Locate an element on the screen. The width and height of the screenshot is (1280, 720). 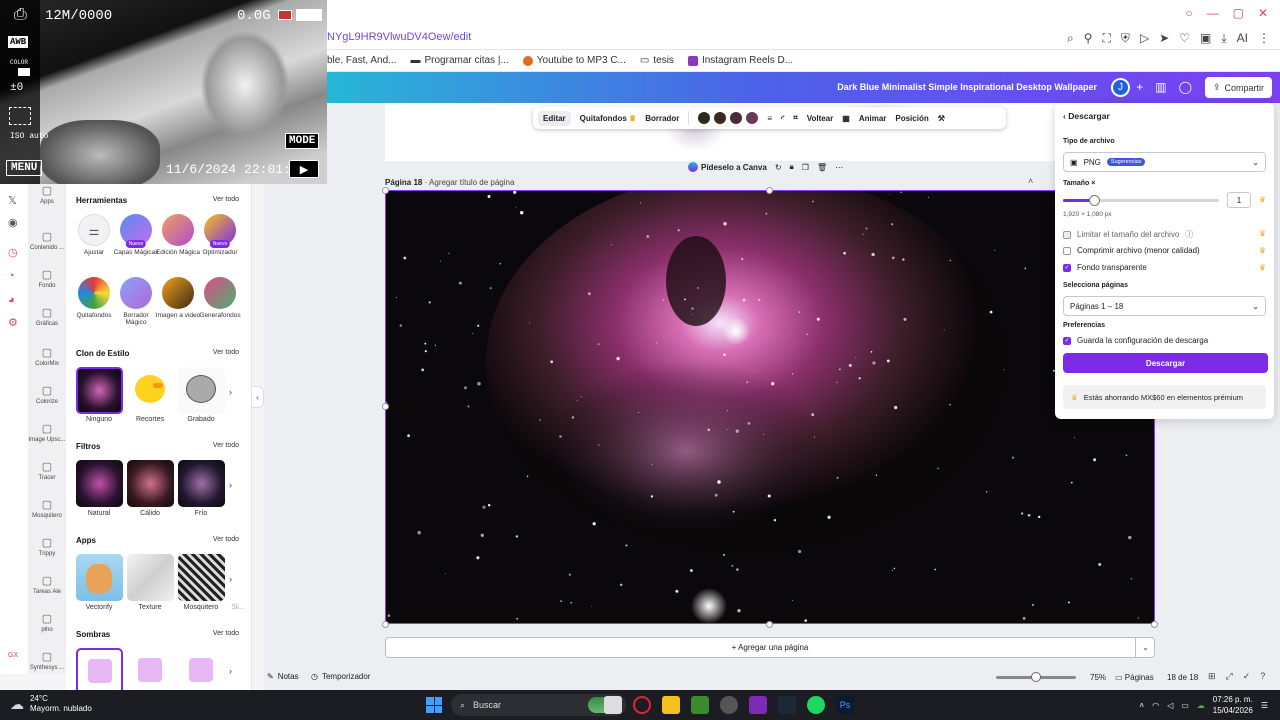
analytics-icon: ▥ is located at coordinates (1160, 87).